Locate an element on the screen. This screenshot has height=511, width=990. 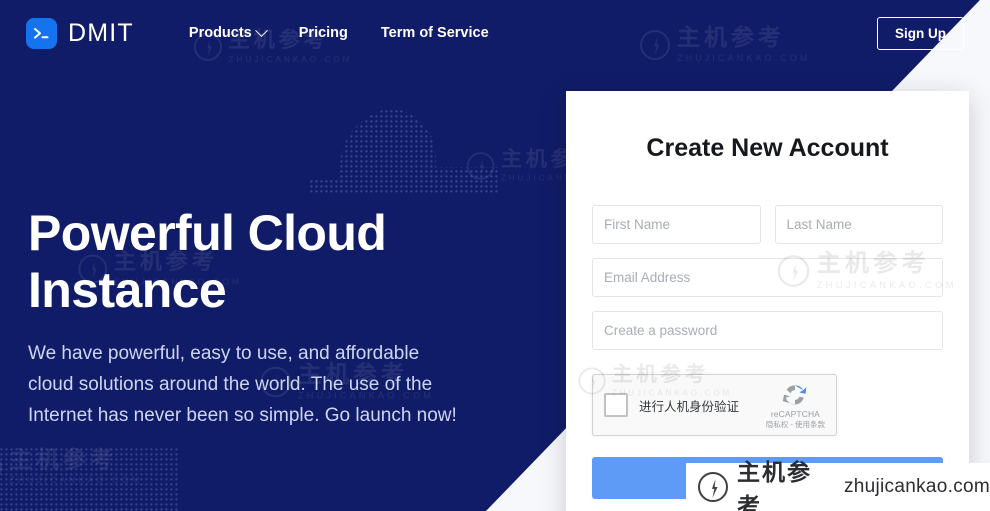
first-name-input is located at coordinates (676, 224).